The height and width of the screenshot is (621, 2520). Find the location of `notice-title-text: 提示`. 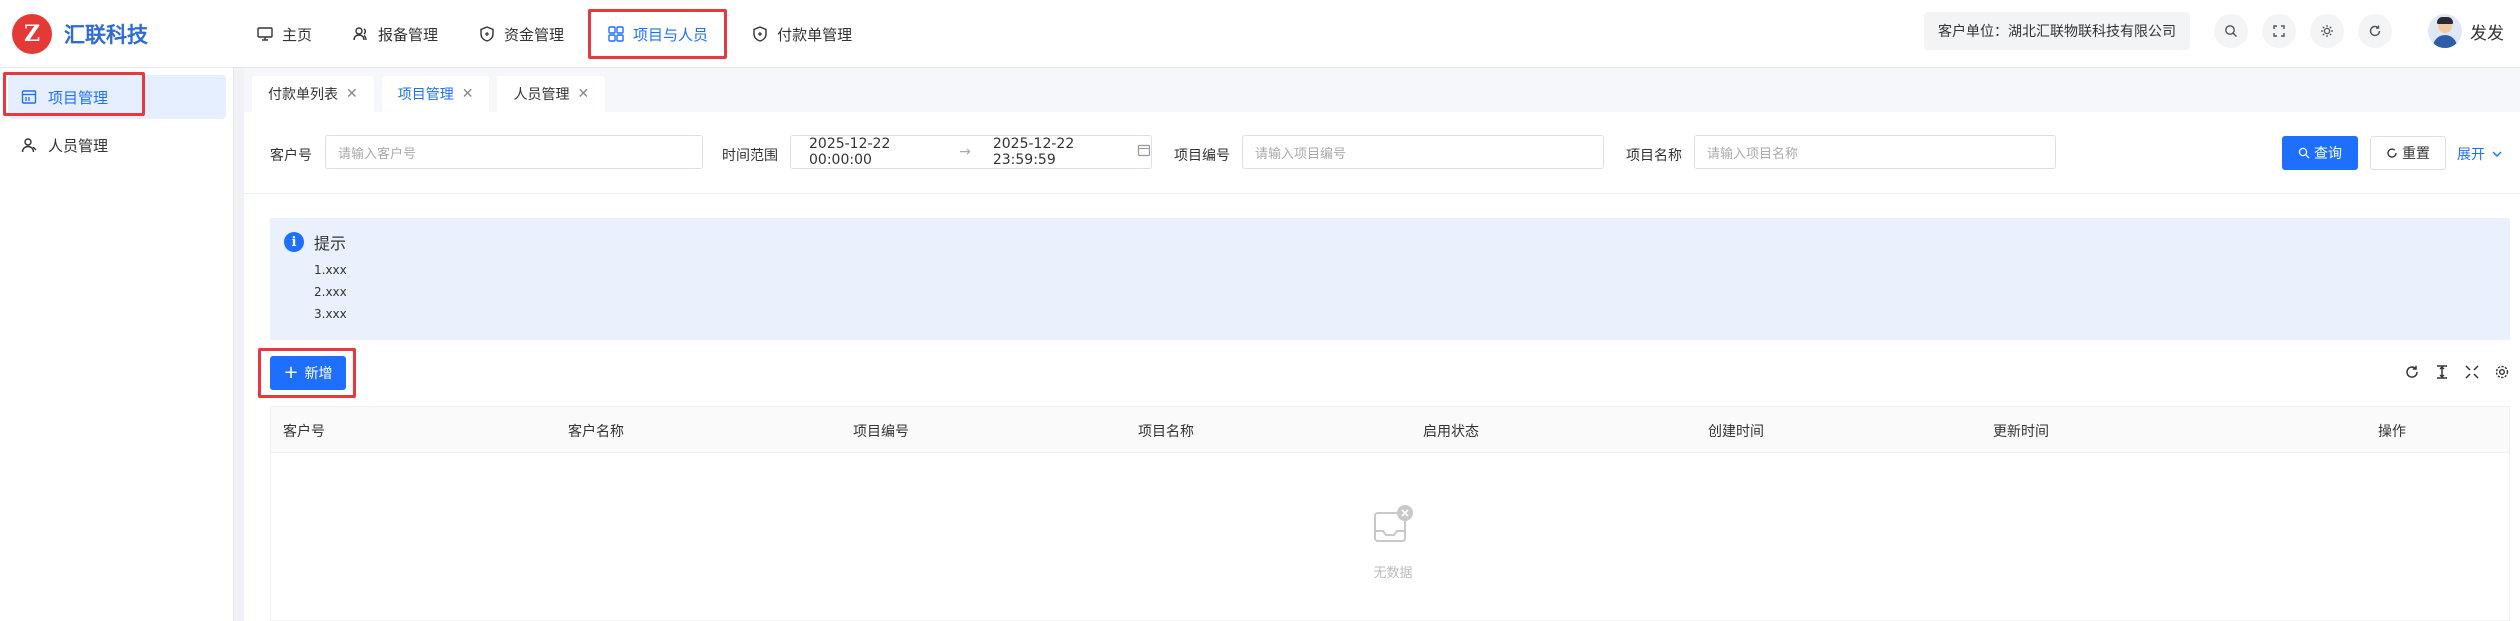

notice-title-text: 提示 is located at coordinates (330, 243).